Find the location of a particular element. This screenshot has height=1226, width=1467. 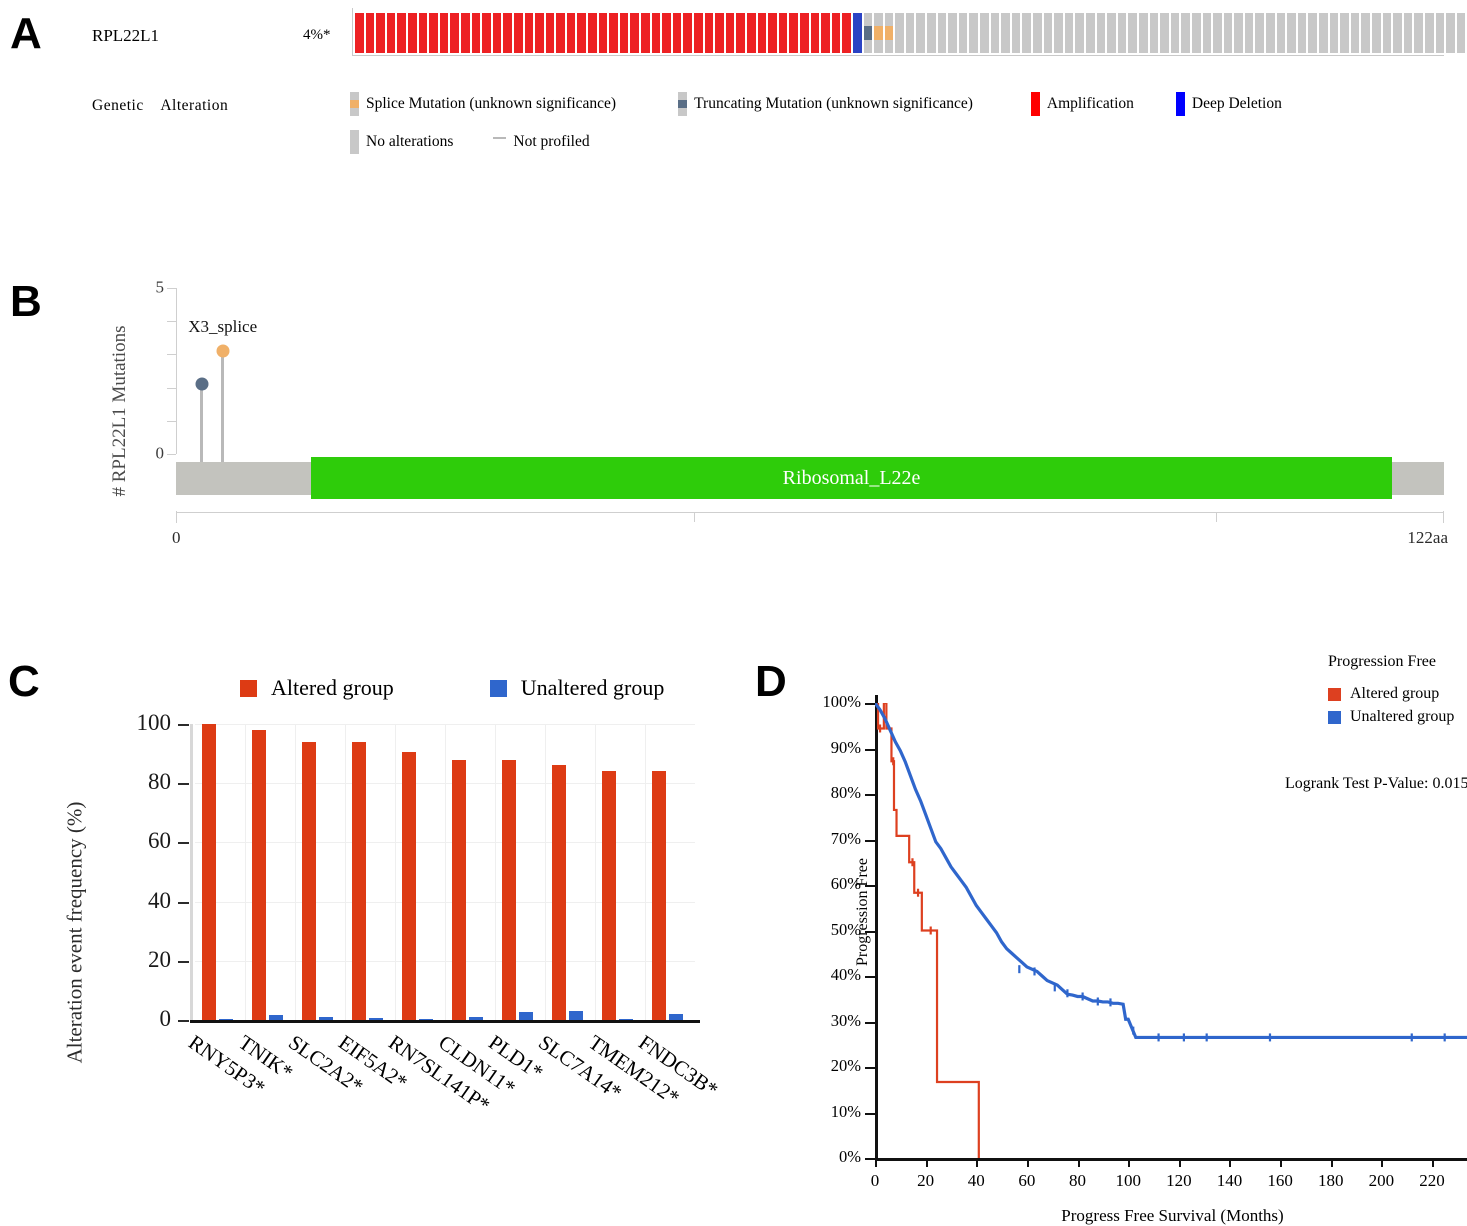

legend-item-amplification: Amplification is located at coordinates (1082, 104).